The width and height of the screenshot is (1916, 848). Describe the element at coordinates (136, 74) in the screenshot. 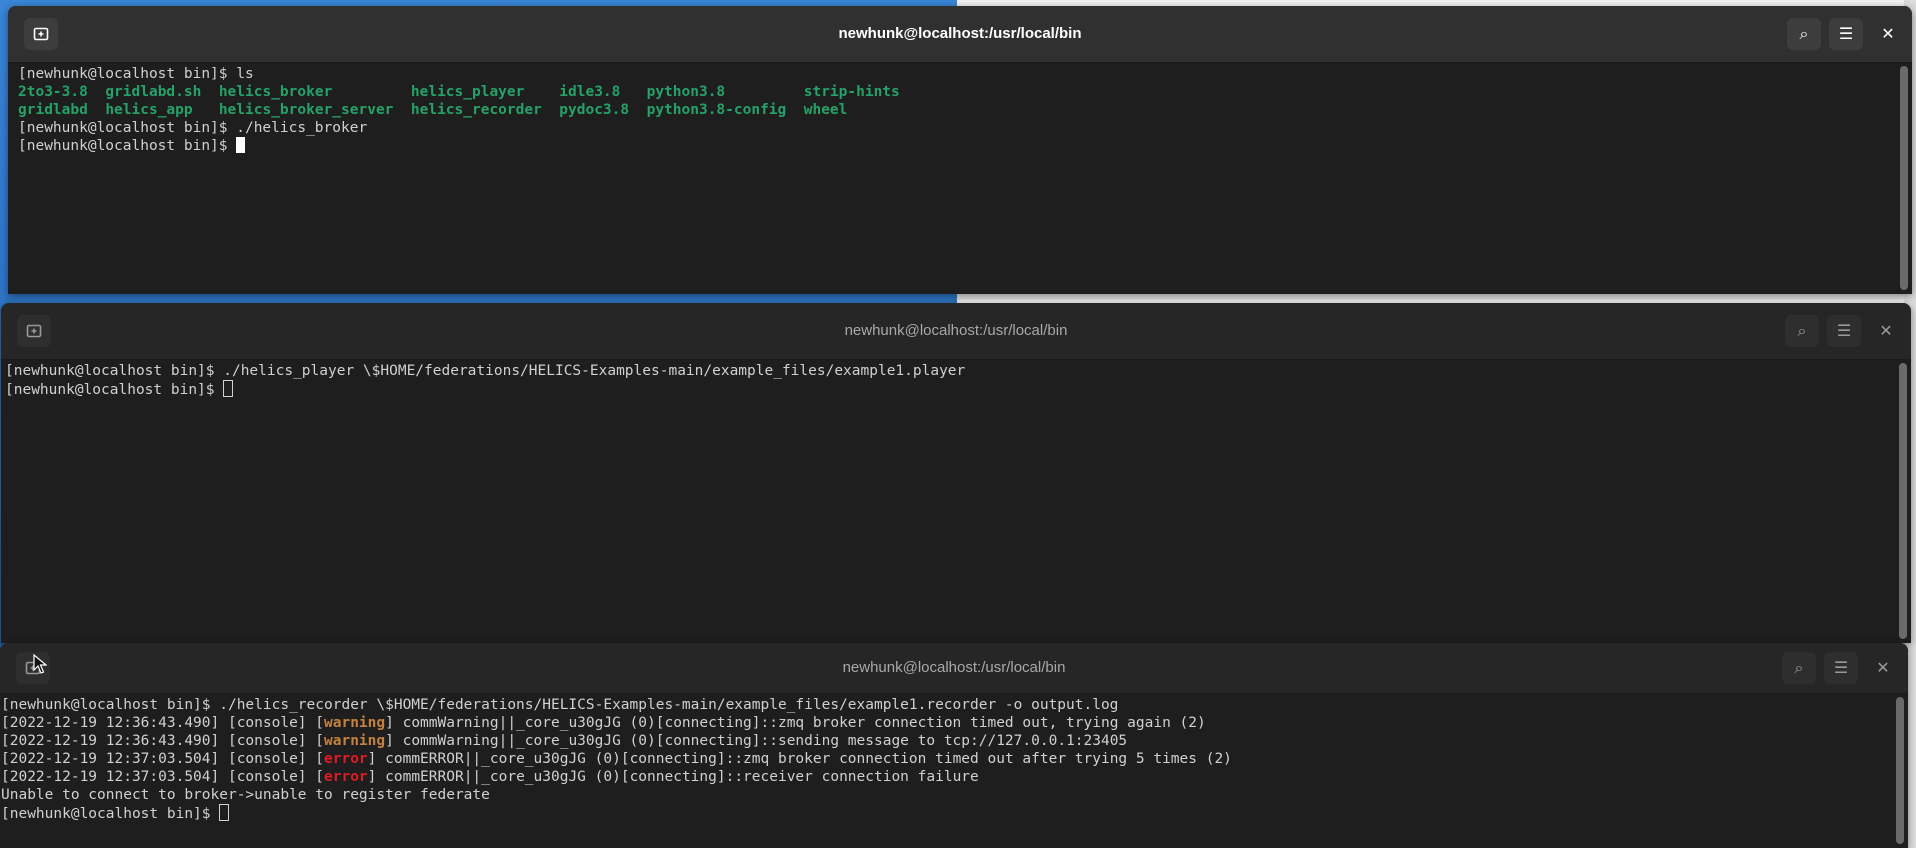

I see `line-text: [newhunk@localhost bin]$ ls` at that location.